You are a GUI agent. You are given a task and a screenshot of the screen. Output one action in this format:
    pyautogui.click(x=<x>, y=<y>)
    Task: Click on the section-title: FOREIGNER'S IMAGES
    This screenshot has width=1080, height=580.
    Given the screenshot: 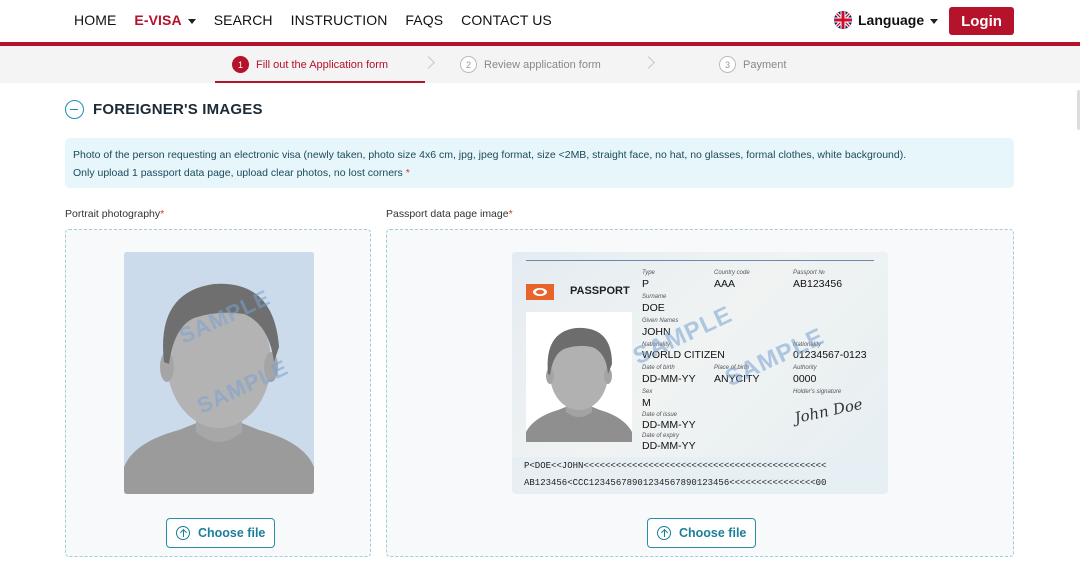 What is the action you would take?
    pyautogui.click(x=164, y=109)
    